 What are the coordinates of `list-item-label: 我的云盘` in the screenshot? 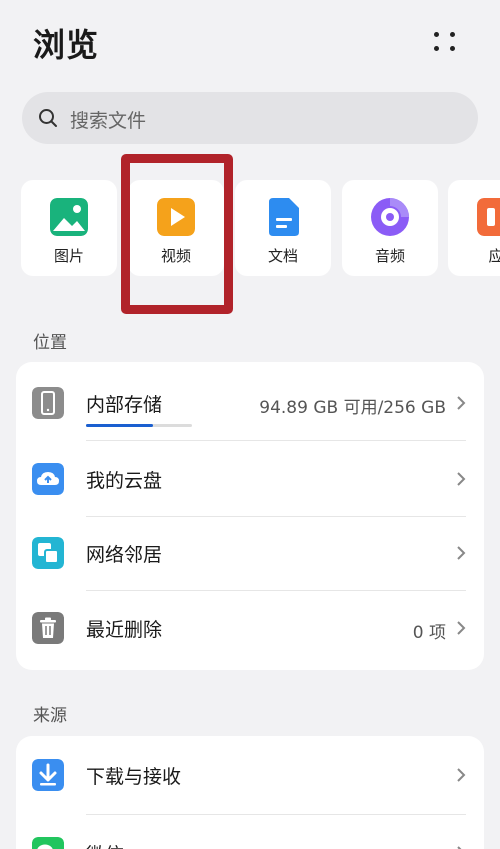 It's located at (124, 481).